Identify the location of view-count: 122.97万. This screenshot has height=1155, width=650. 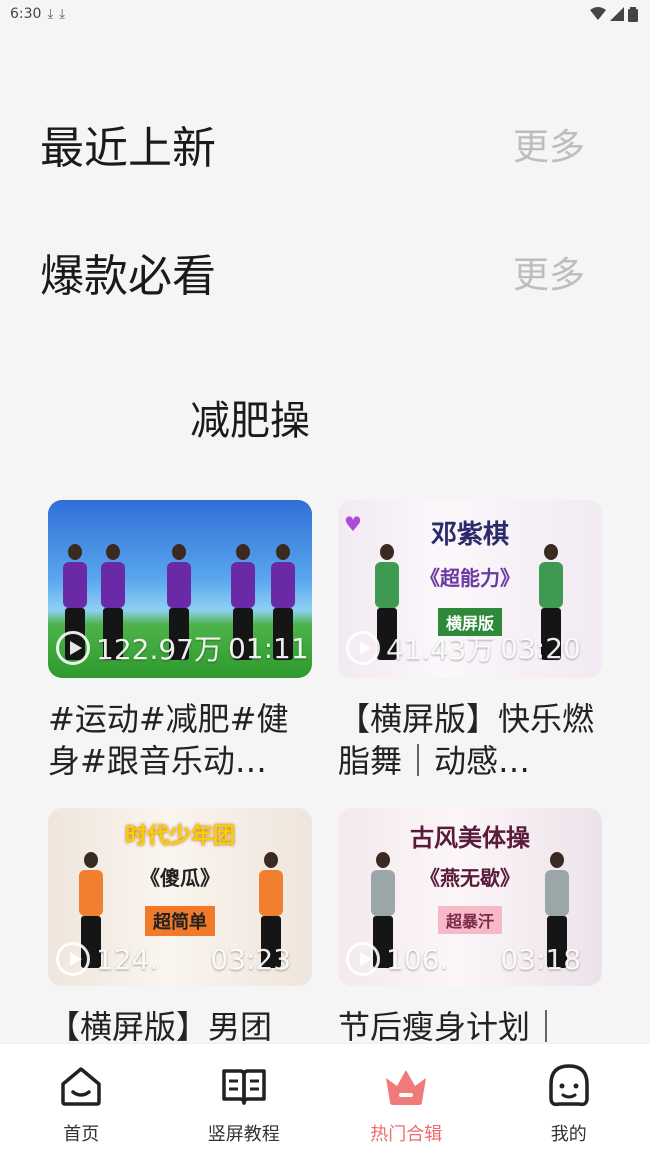
(159, 649).